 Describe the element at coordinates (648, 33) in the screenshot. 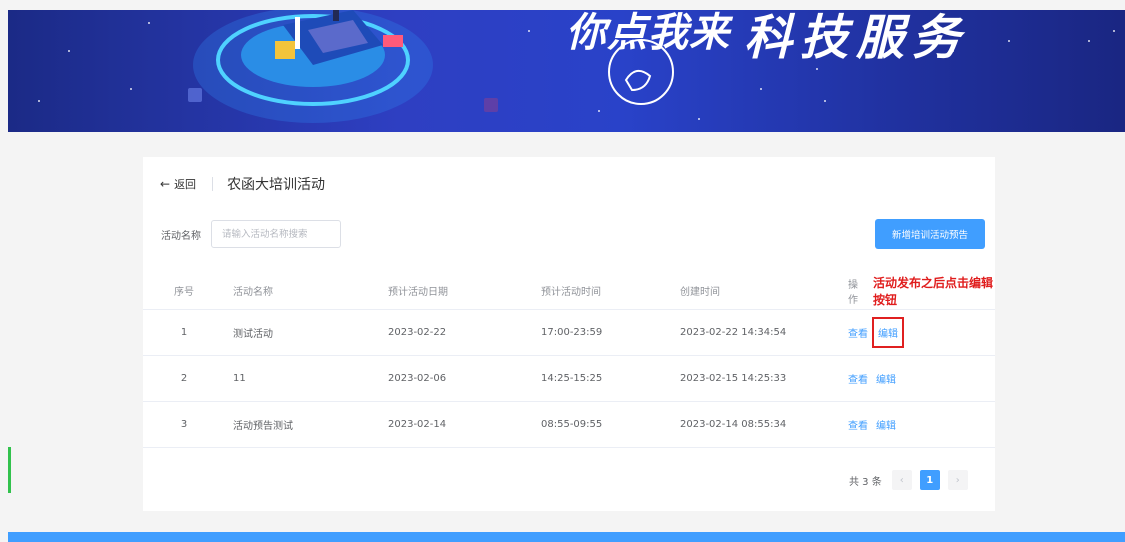

I see `banner-logo-text: 你点我来` at that location.